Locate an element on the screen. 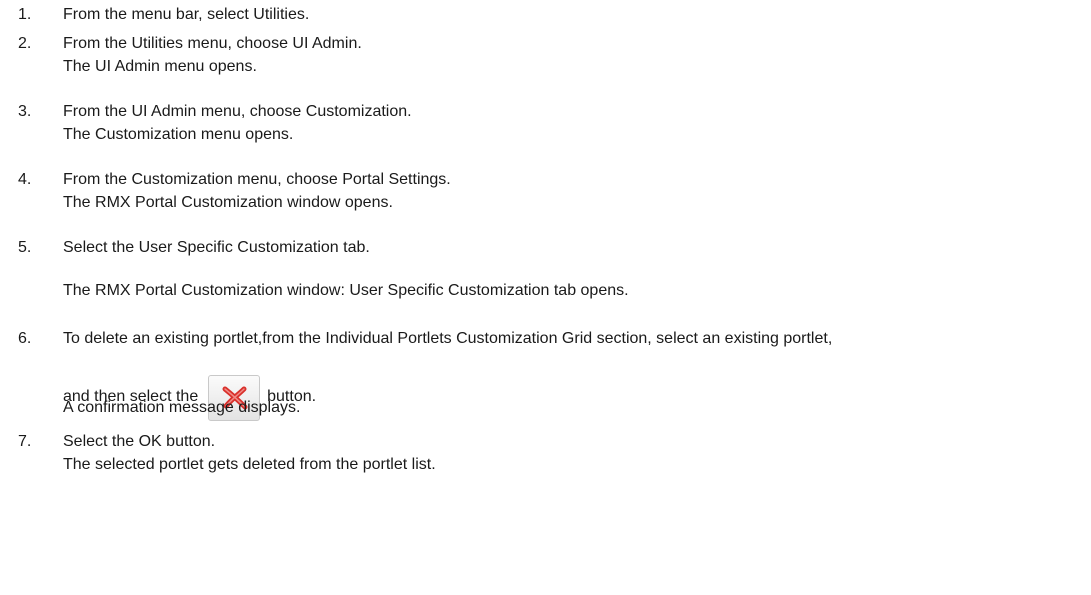 The image size is (1091, 595). step-number: 2. is located at coordinates (25, 43).